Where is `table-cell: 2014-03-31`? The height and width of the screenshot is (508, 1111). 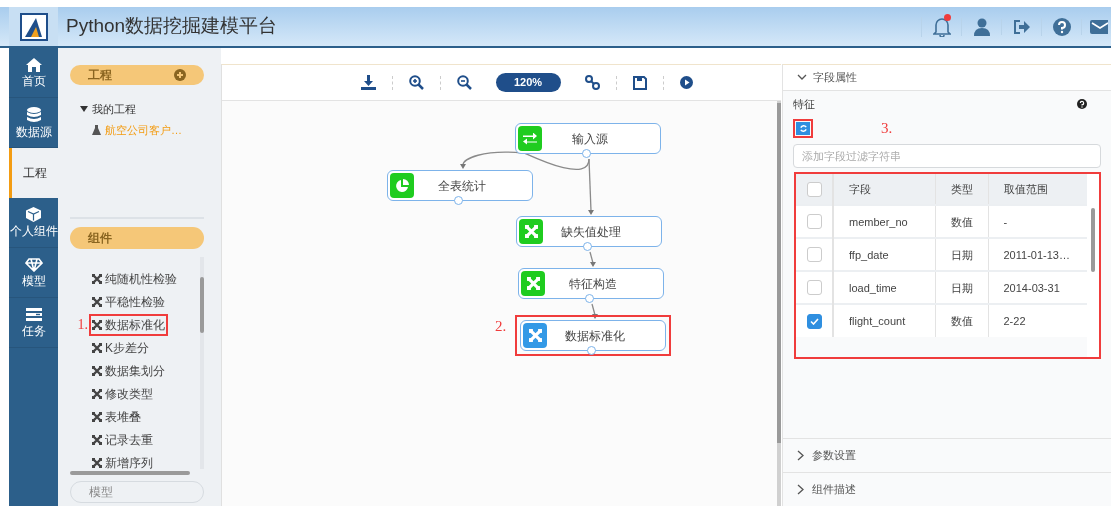
table-cell: 2014-03-31 is located at coordinates (1037, 288).